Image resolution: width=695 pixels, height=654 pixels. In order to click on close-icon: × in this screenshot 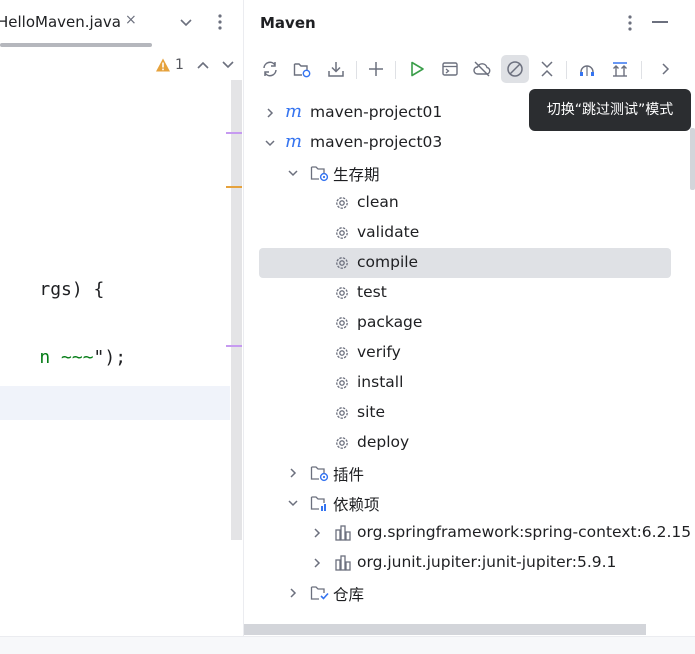, I will do `click(131, 20)`.